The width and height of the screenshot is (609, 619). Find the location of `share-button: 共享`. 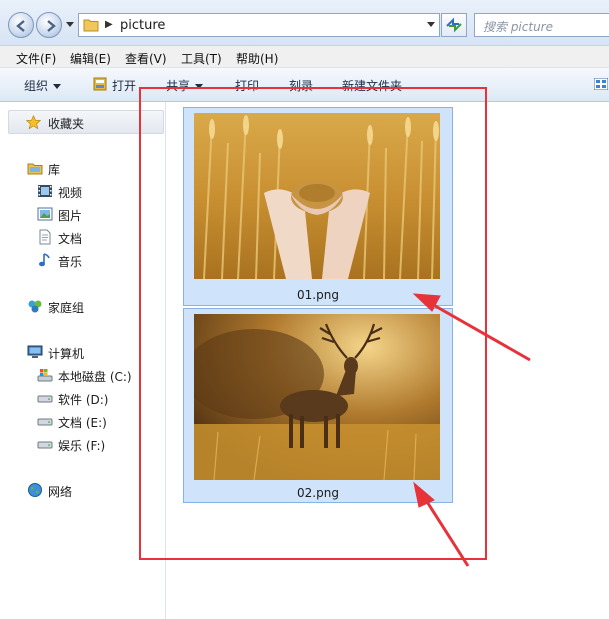

share-button: 共享 is located at coordinates (185, 85).